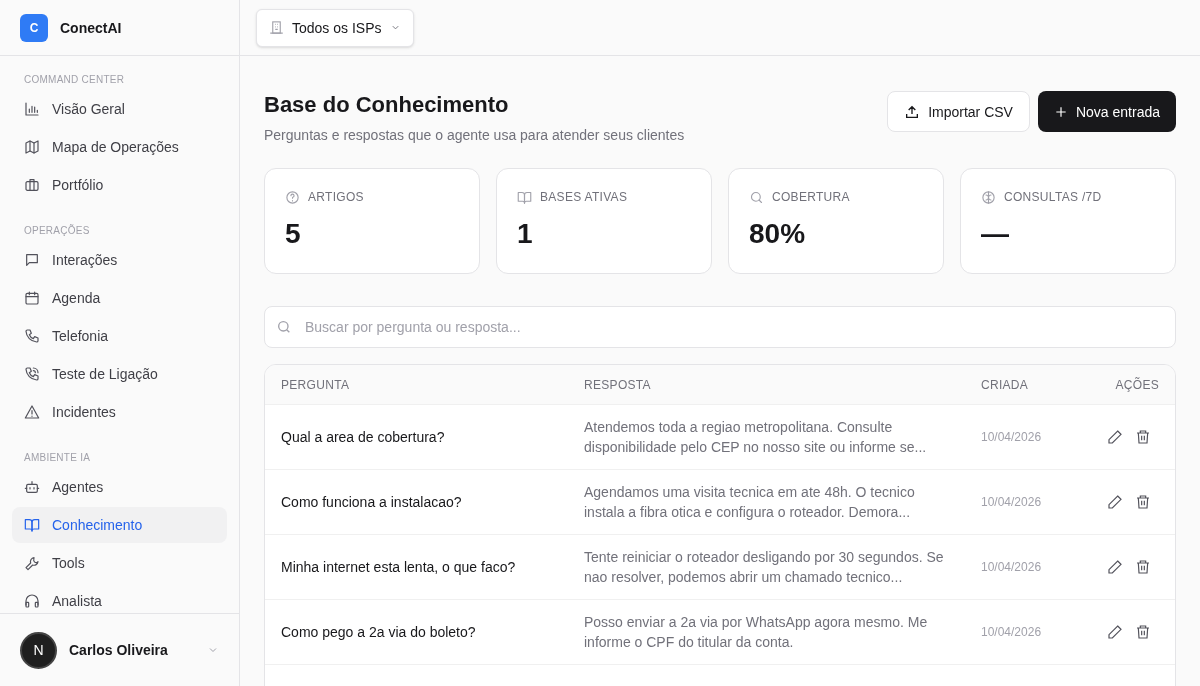  What do you see at coordinates (119, 336) in the screenshot?
I see `sidebar-item: Telefonia` at bounding box center [119, 336].